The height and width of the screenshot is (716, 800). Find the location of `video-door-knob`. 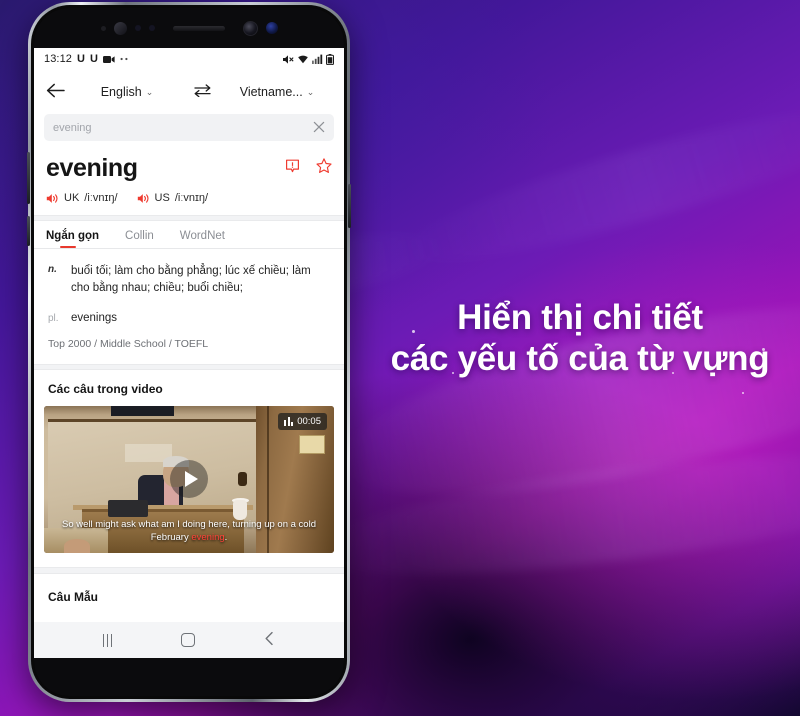

video-door-knob is located at coordinates (242, 479).